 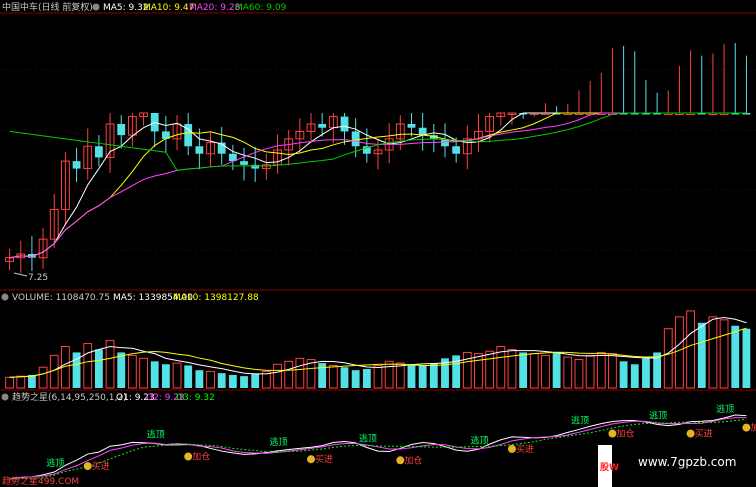 I want to click on low-price-pointer, so click(x=20, y=274).